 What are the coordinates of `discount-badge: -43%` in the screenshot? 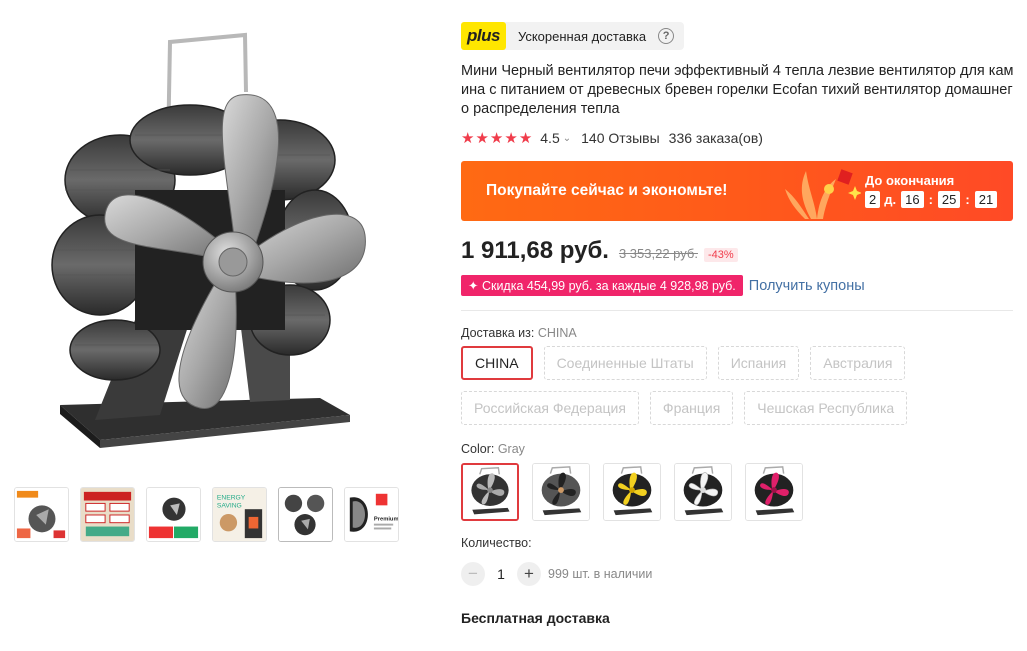 It's located at (720, 255).